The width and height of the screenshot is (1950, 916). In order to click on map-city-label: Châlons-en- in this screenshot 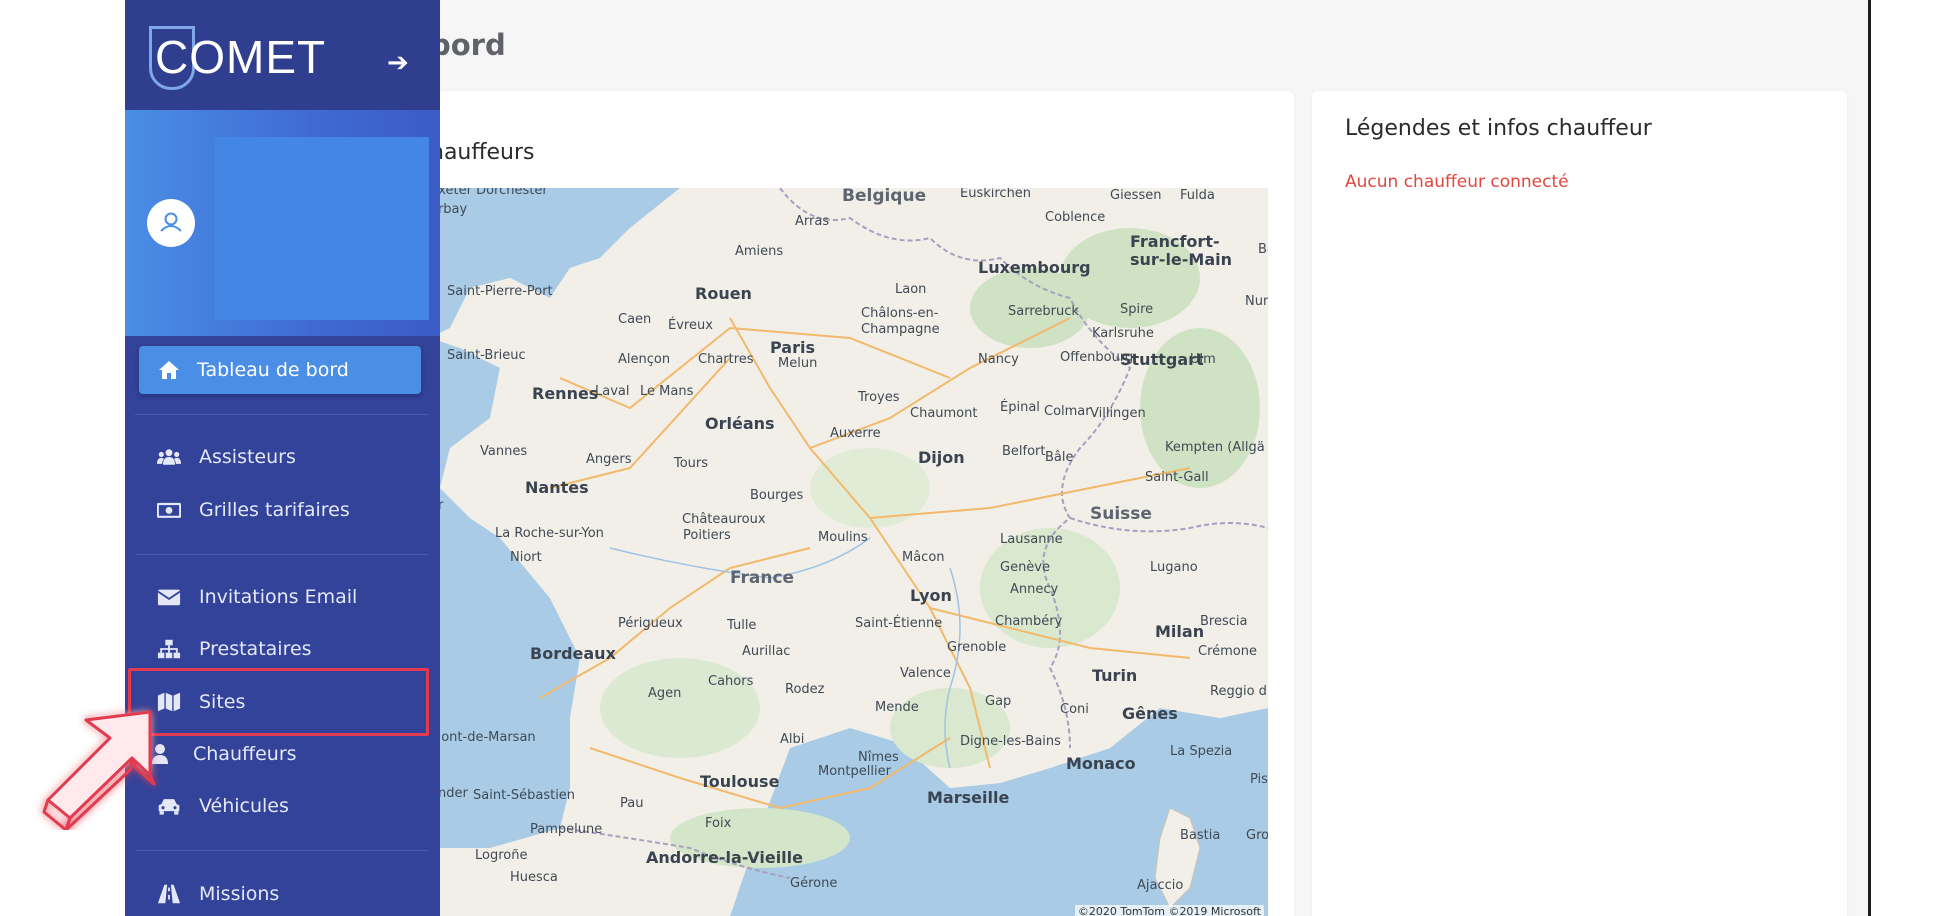, I will do `click(900, 313)`.